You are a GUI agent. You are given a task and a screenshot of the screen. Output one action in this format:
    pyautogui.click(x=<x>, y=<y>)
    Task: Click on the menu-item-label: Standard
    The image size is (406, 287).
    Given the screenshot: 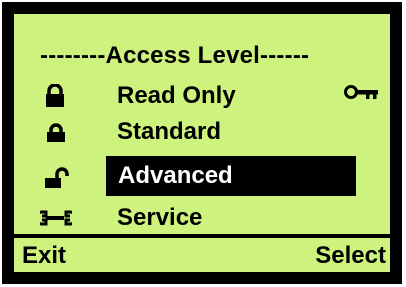 What is the action you would take?
    pyautogui.click(x=169, y=131)
    